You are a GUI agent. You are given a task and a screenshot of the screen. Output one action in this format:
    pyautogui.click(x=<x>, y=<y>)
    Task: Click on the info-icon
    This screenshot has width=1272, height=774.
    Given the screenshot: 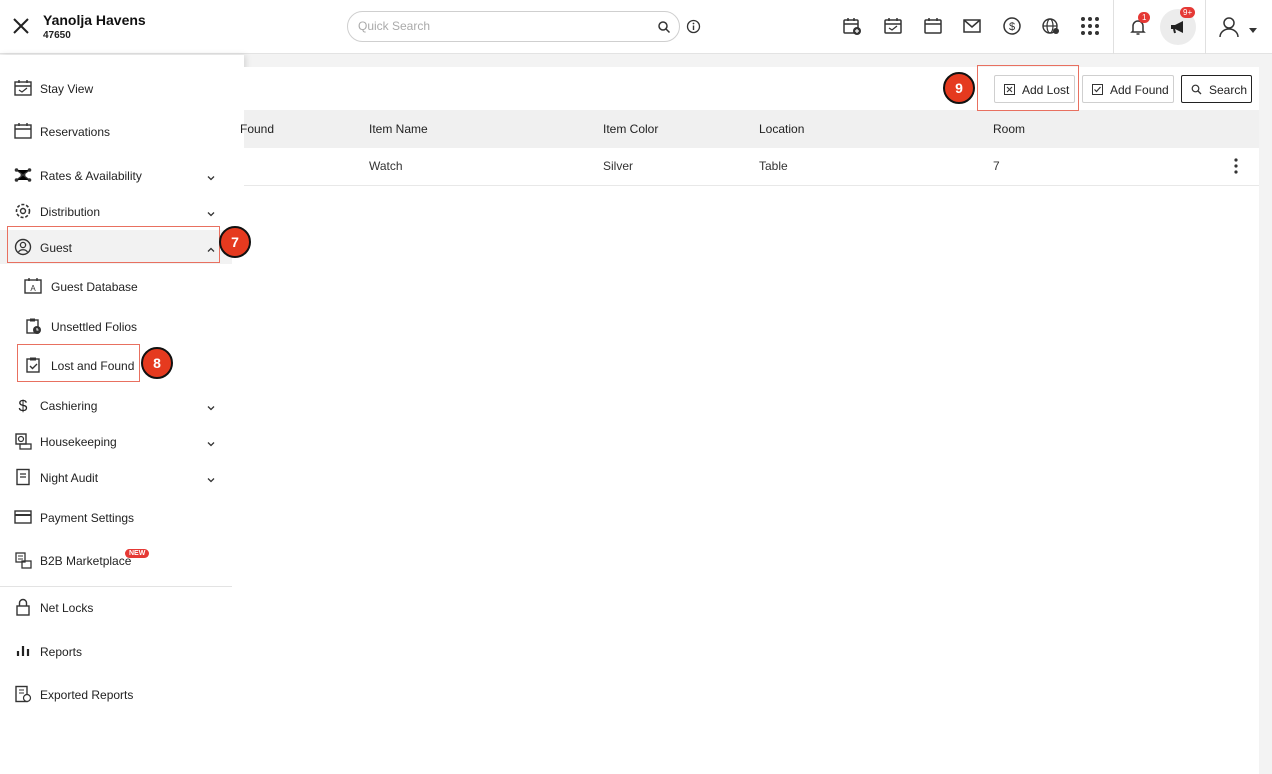 What is the action you would take?
    pyautogui.click(x=693, y=26)
    